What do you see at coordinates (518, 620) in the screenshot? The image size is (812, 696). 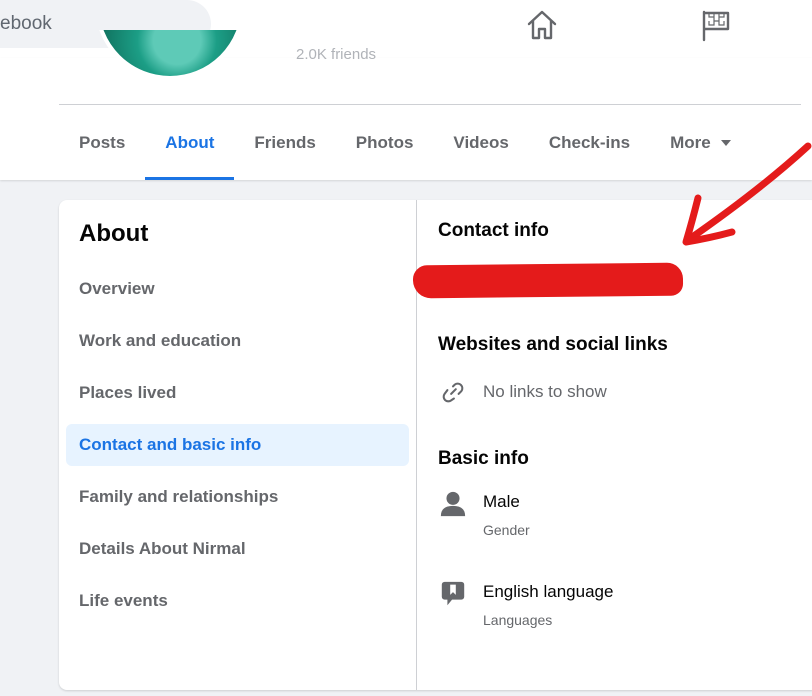 I see `language-label: Languages` at bounding box center [518, 620].